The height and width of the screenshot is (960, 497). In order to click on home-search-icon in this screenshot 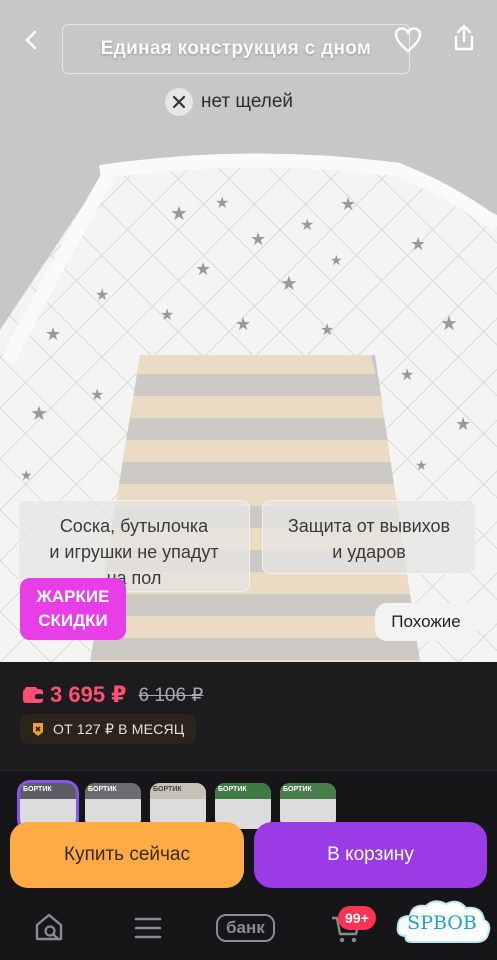, I will do `click(49, 927)`.